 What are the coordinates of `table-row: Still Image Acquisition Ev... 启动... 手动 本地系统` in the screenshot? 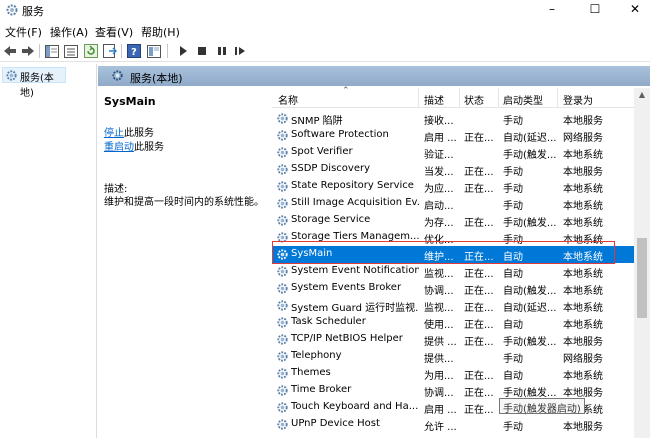 It's located at (453, 203).